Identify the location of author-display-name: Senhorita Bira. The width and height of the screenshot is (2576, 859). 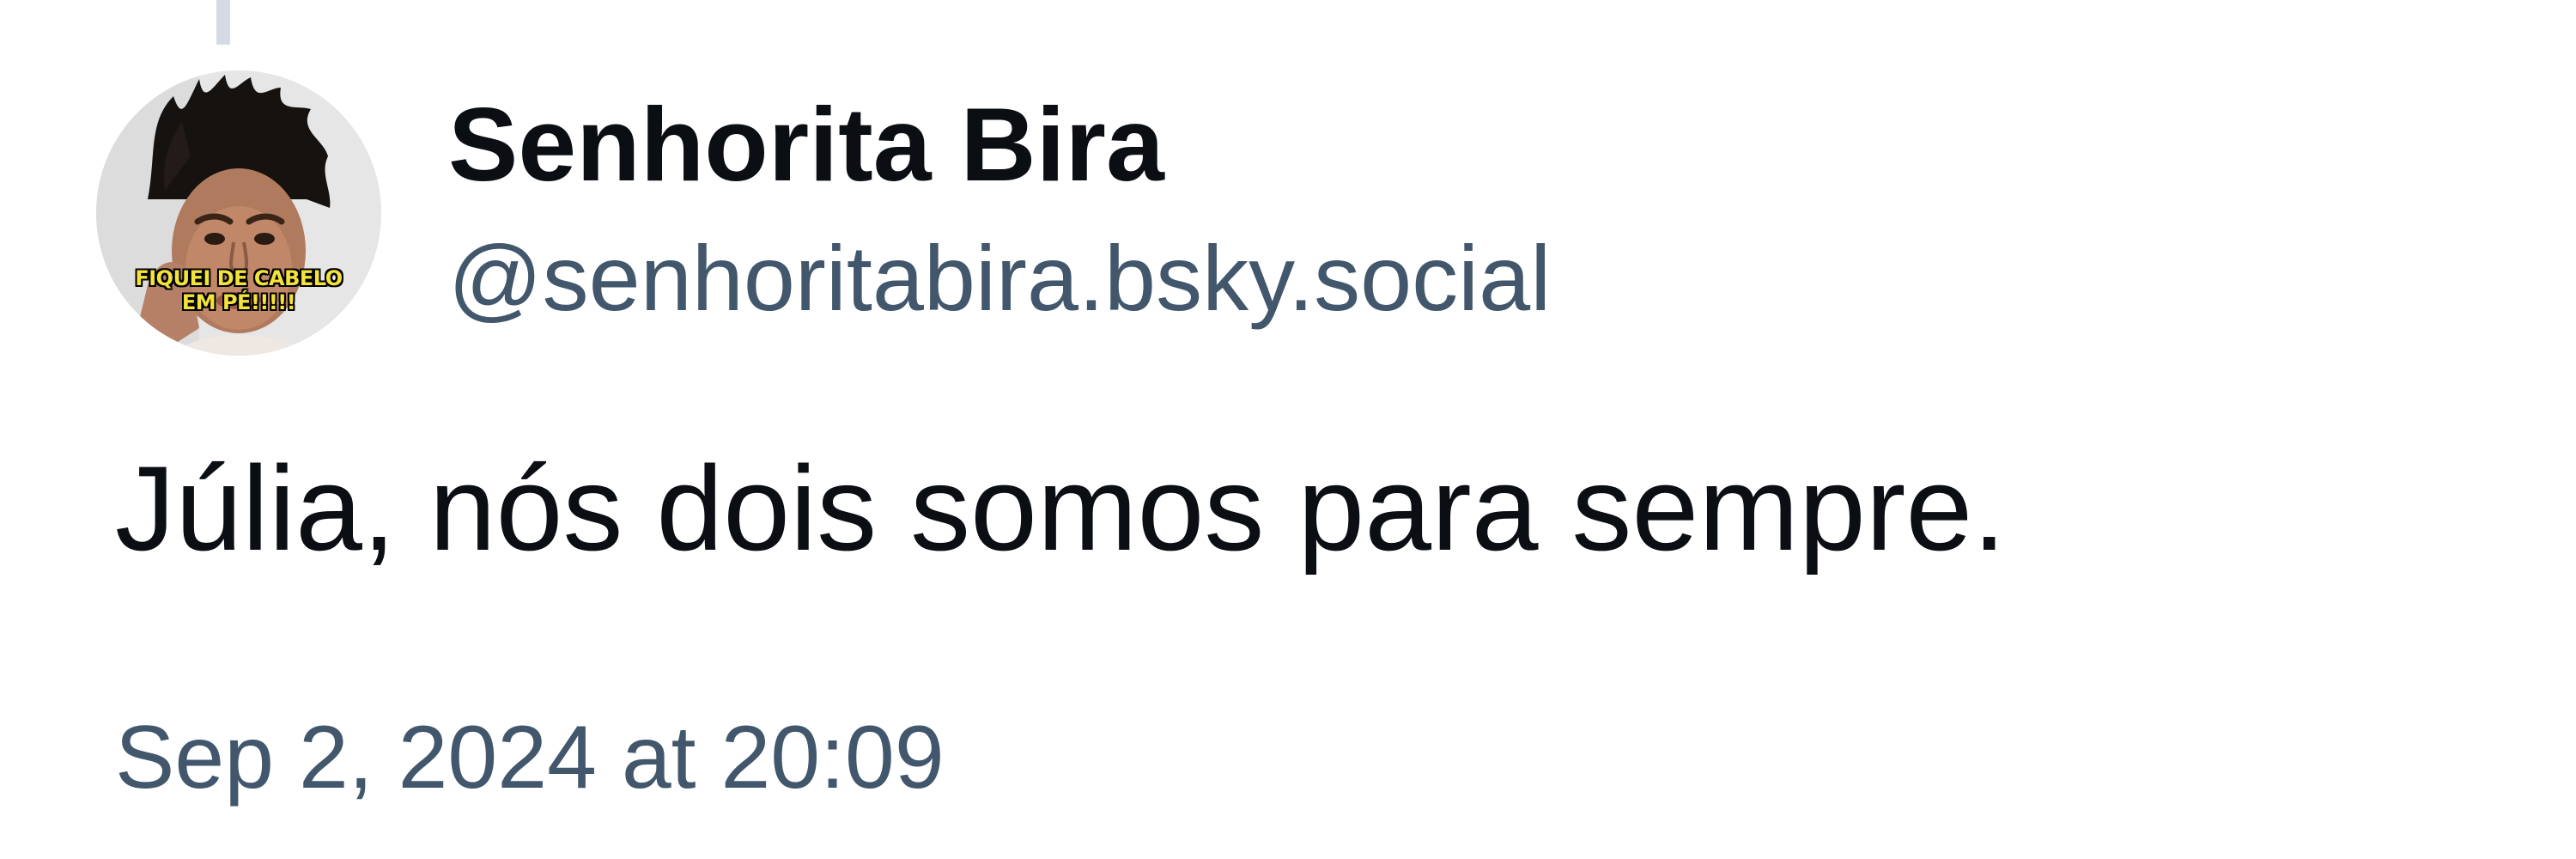
(806, 144).